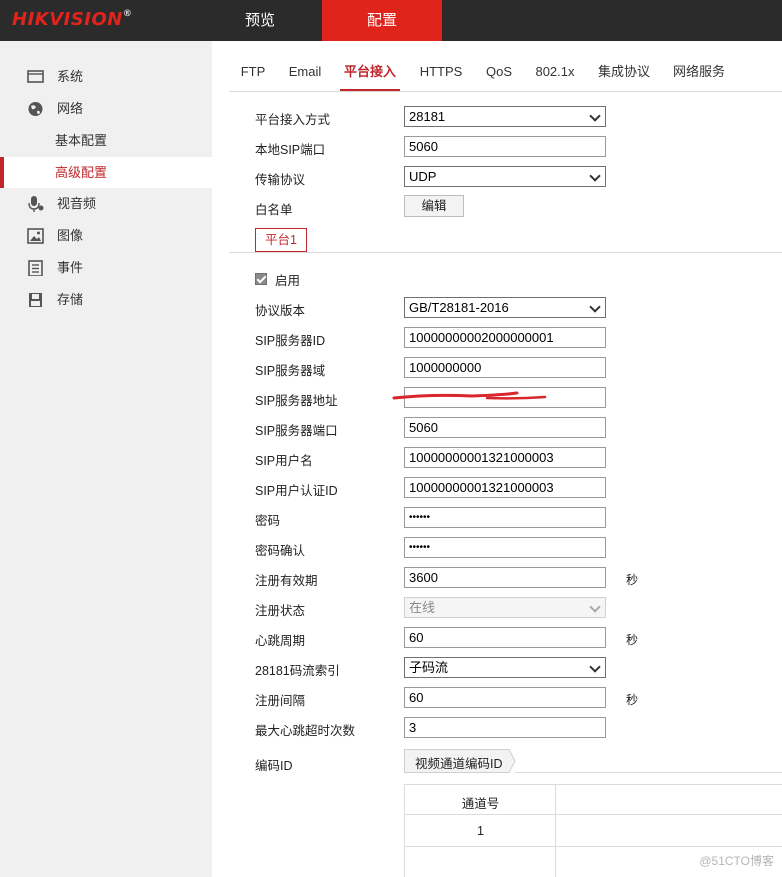 The width and height of the screenshot is (782, 877). Describe the element at coordinates (555, 71) in the screenshot. I see `tab-8021x: 802.1x` at that location.